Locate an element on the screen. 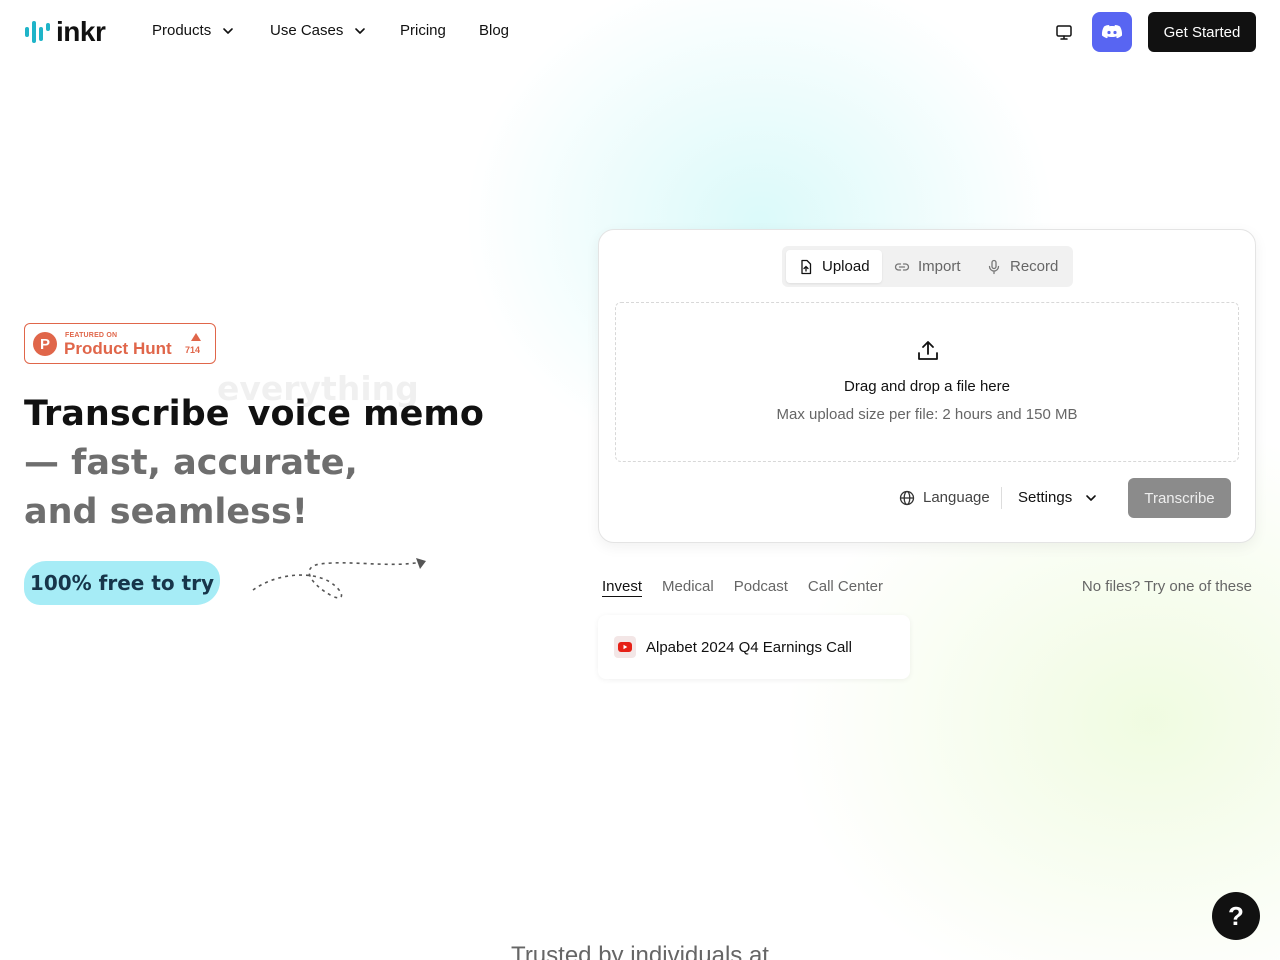 The width and height of the screenshot is (1280, 960). file-upload-icon is located at coordinates (806, 266).